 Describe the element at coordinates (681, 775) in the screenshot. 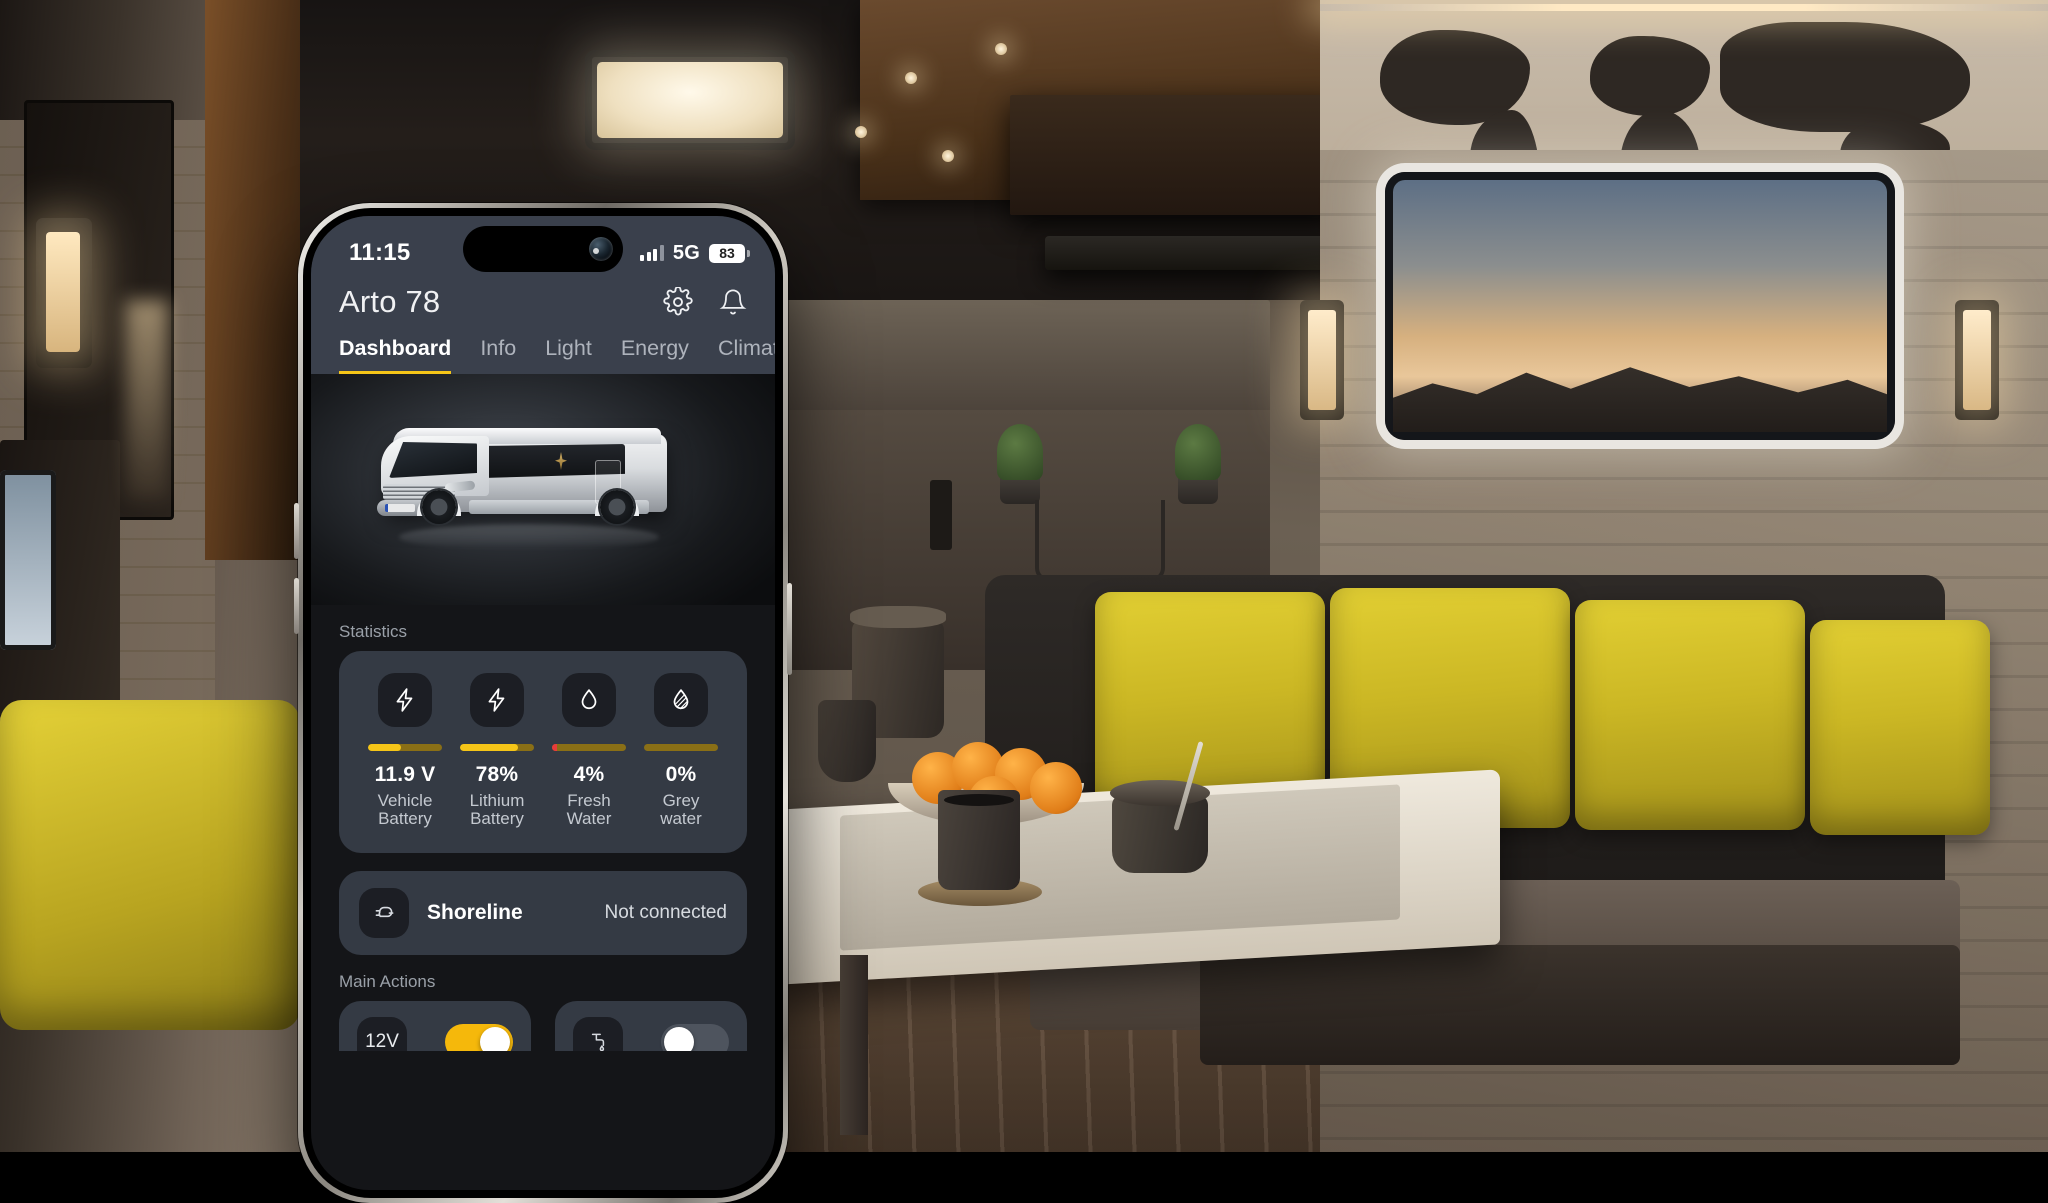

I see `stat-value: 0%` at that location.